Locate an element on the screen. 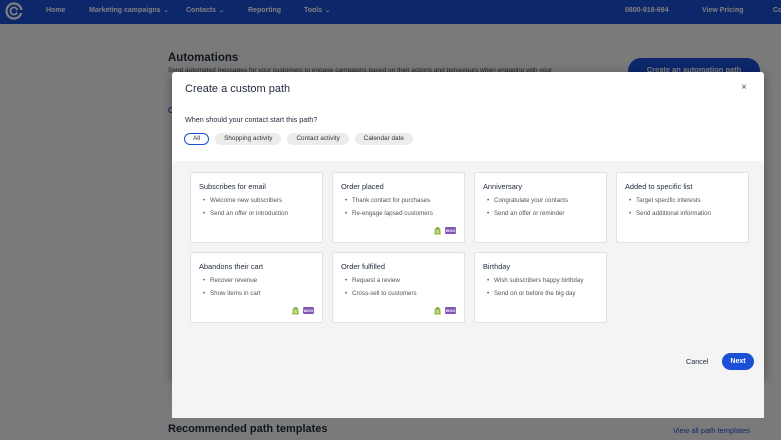 The image size is (781, 440). card-bullet: Thank contact for purchases is located at coordinates (404, 201).